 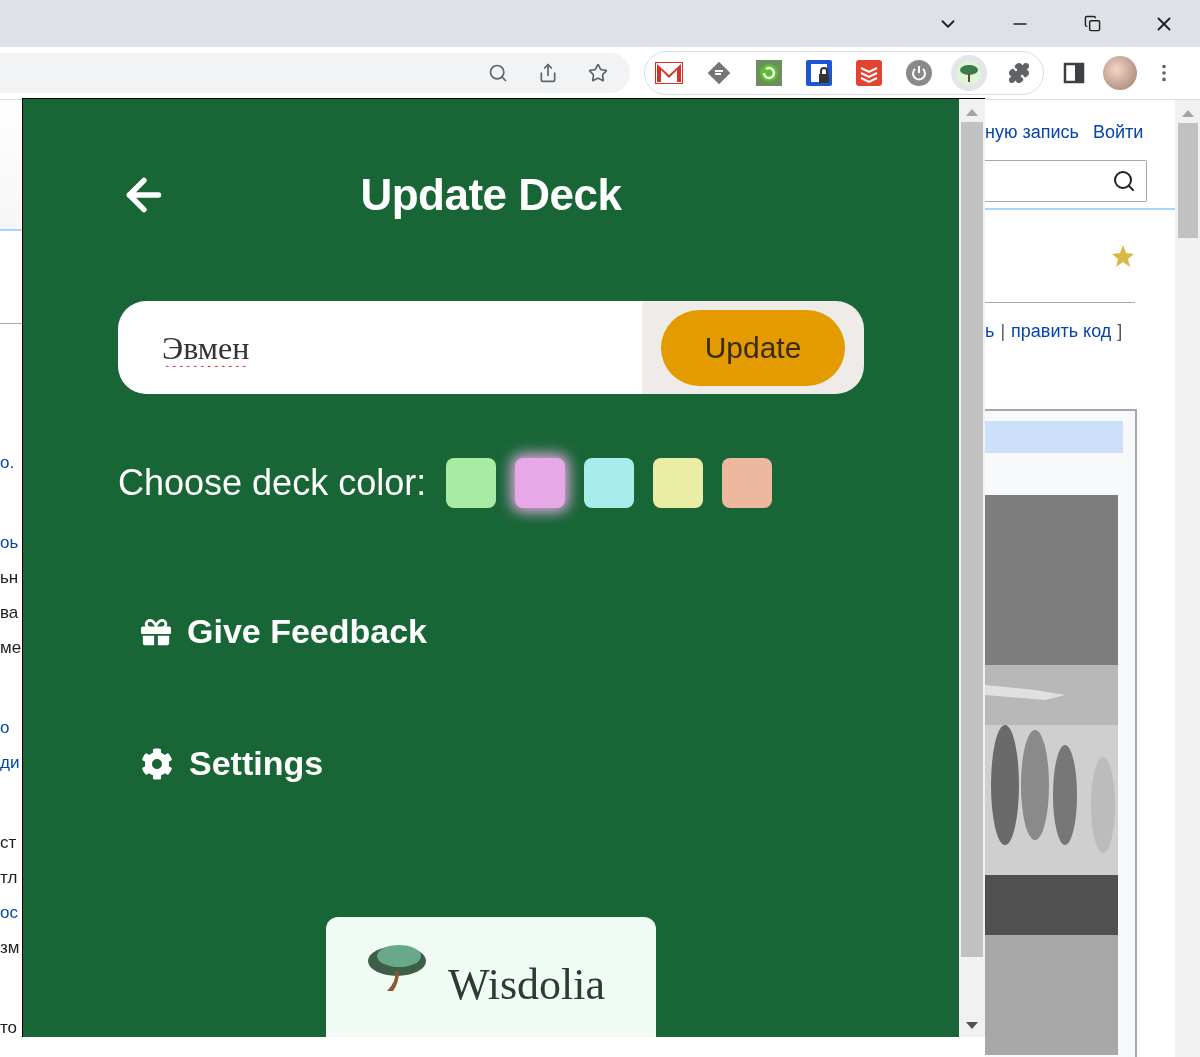 What do you see at coordinates (9, 578) in the screenshot?
I see `article-text: ьн` at bounding box center [9, 578].